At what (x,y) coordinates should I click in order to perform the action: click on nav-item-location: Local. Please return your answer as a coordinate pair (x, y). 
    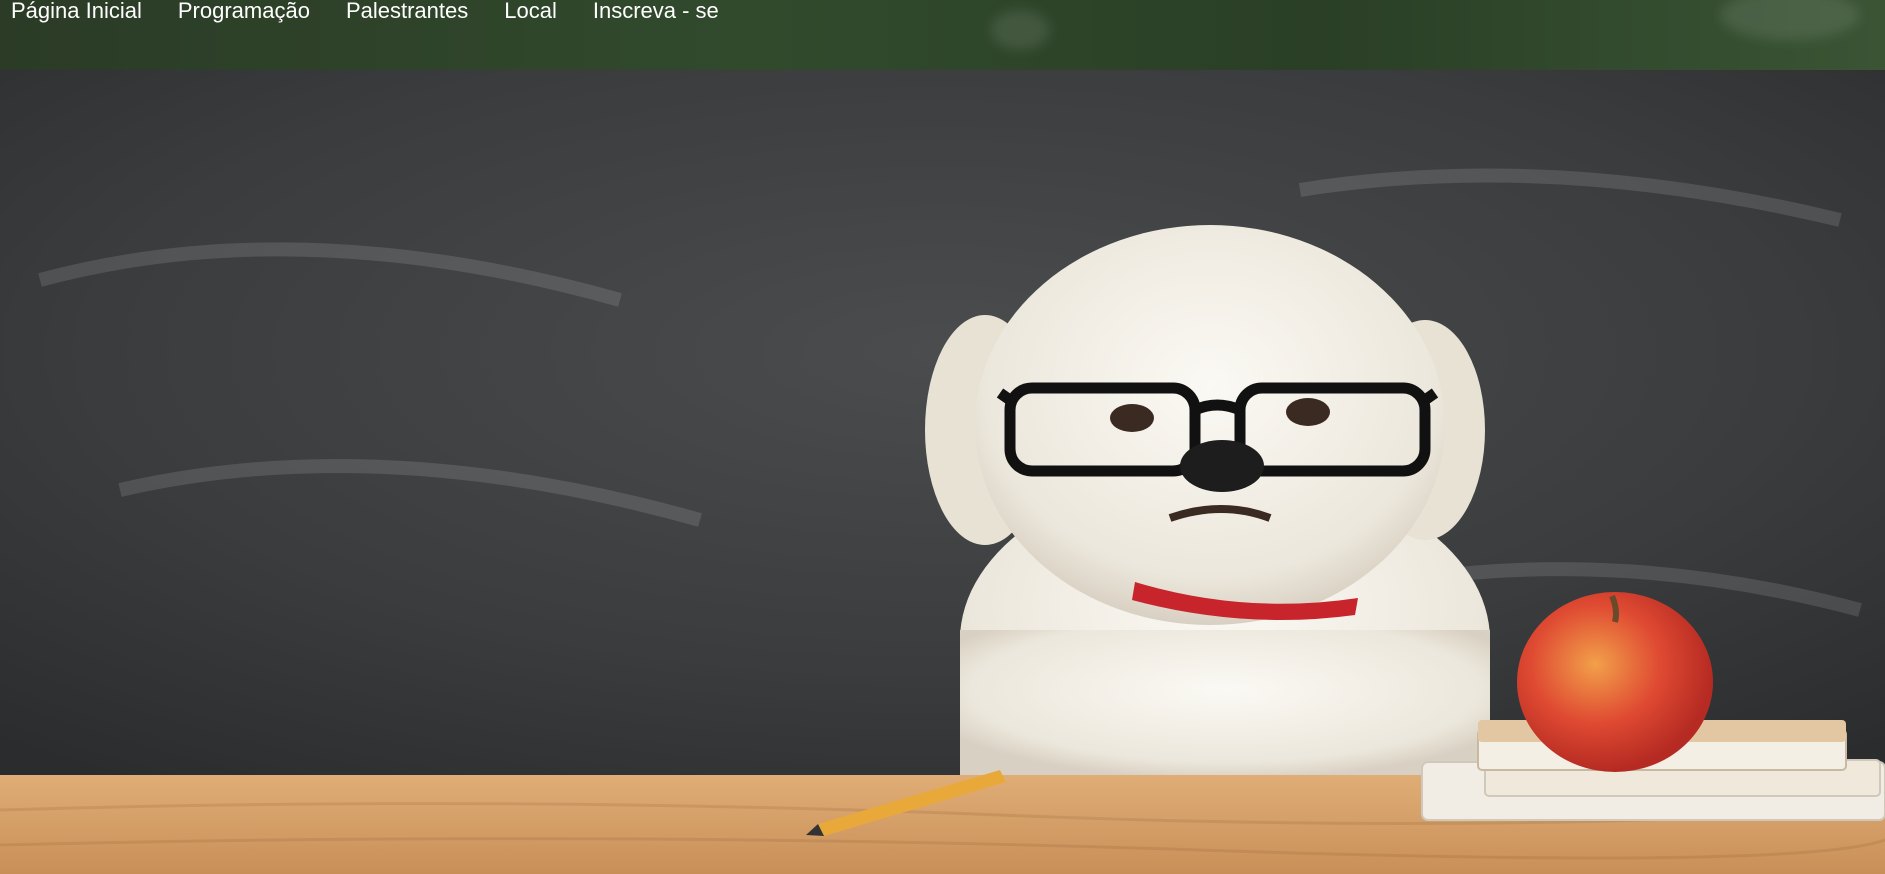
    Looking at the image, I should click on (548, 11).